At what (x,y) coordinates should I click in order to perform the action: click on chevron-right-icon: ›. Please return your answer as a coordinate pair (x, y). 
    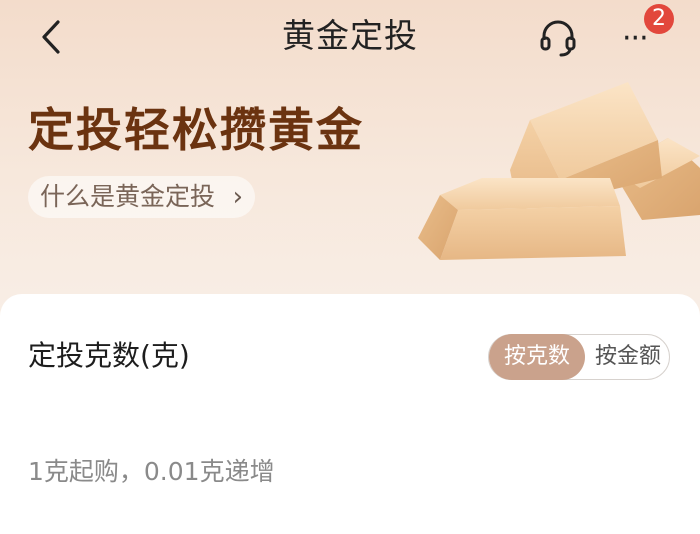
    Looking at the image, I should click on (238, 197).